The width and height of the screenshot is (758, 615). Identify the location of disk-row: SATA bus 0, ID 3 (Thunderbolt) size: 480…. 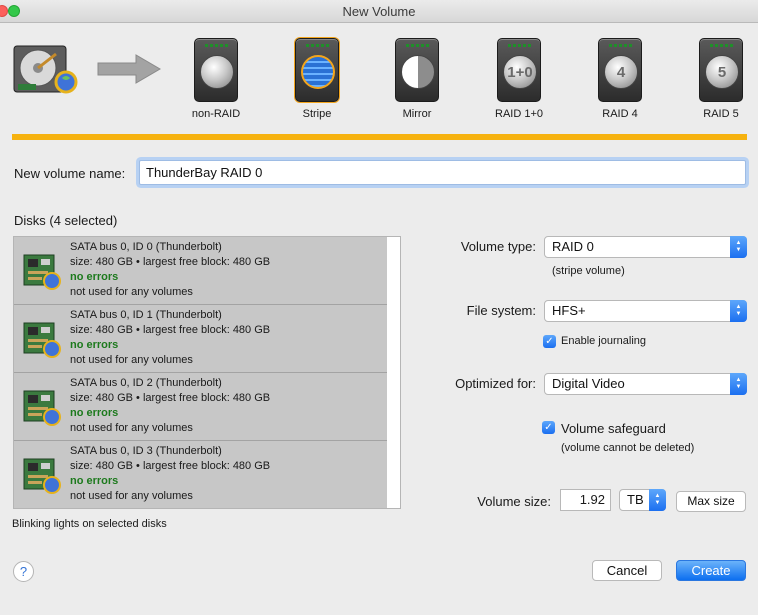
(200, 474).